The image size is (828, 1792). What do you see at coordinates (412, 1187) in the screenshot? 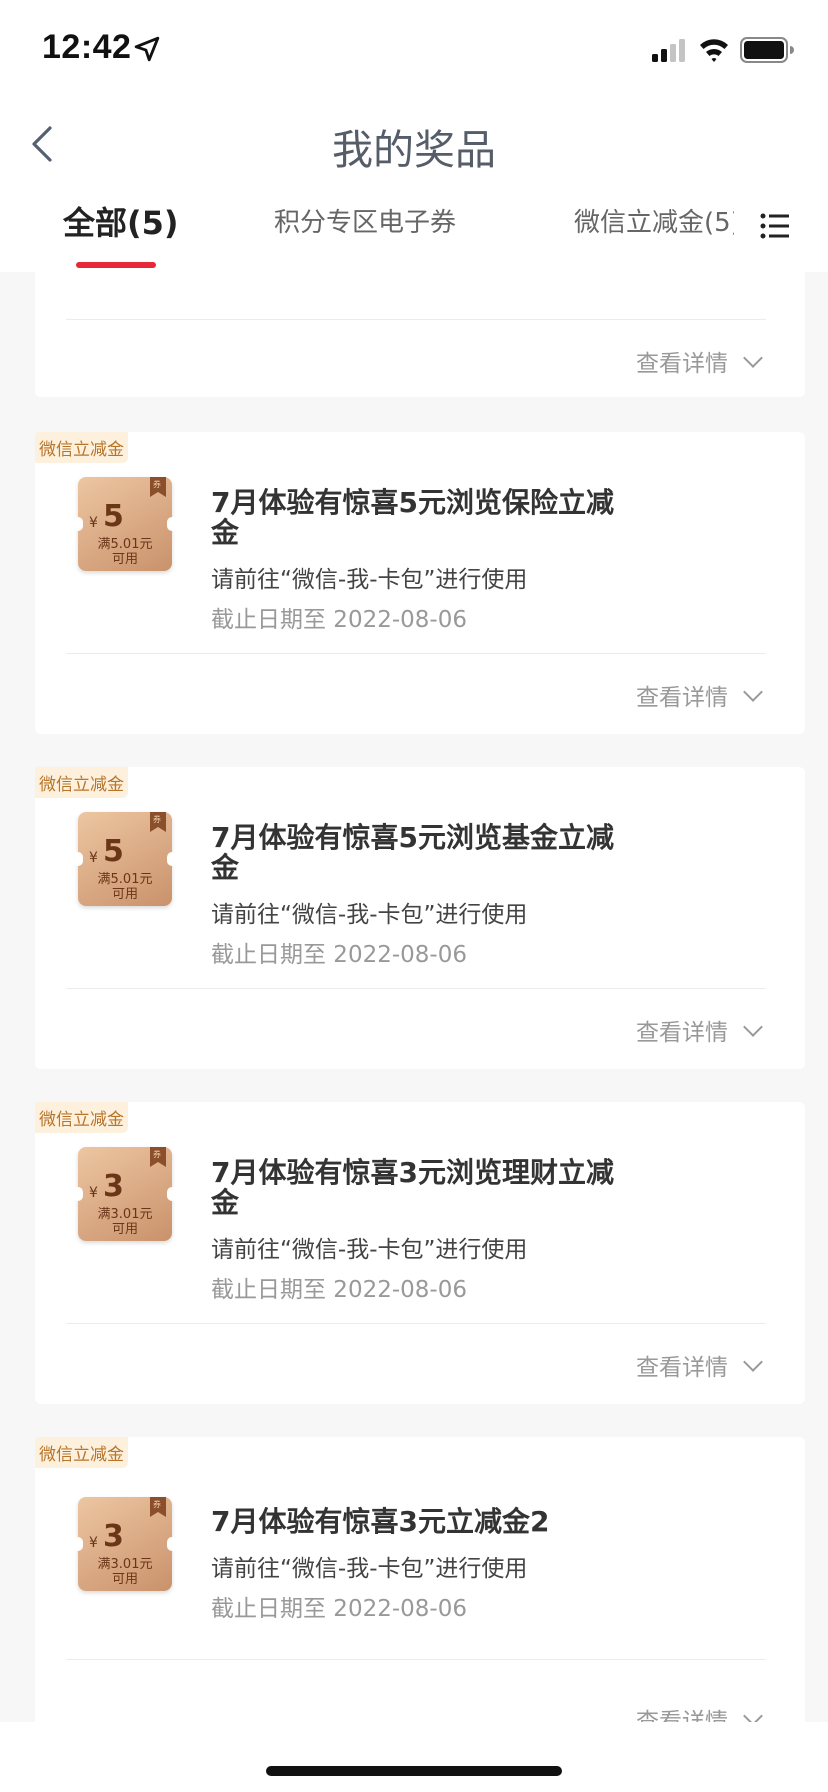
I see `prize-title: 7月体验有惊喜3元浏览理财立减金` at bounding box center [412, 1187].